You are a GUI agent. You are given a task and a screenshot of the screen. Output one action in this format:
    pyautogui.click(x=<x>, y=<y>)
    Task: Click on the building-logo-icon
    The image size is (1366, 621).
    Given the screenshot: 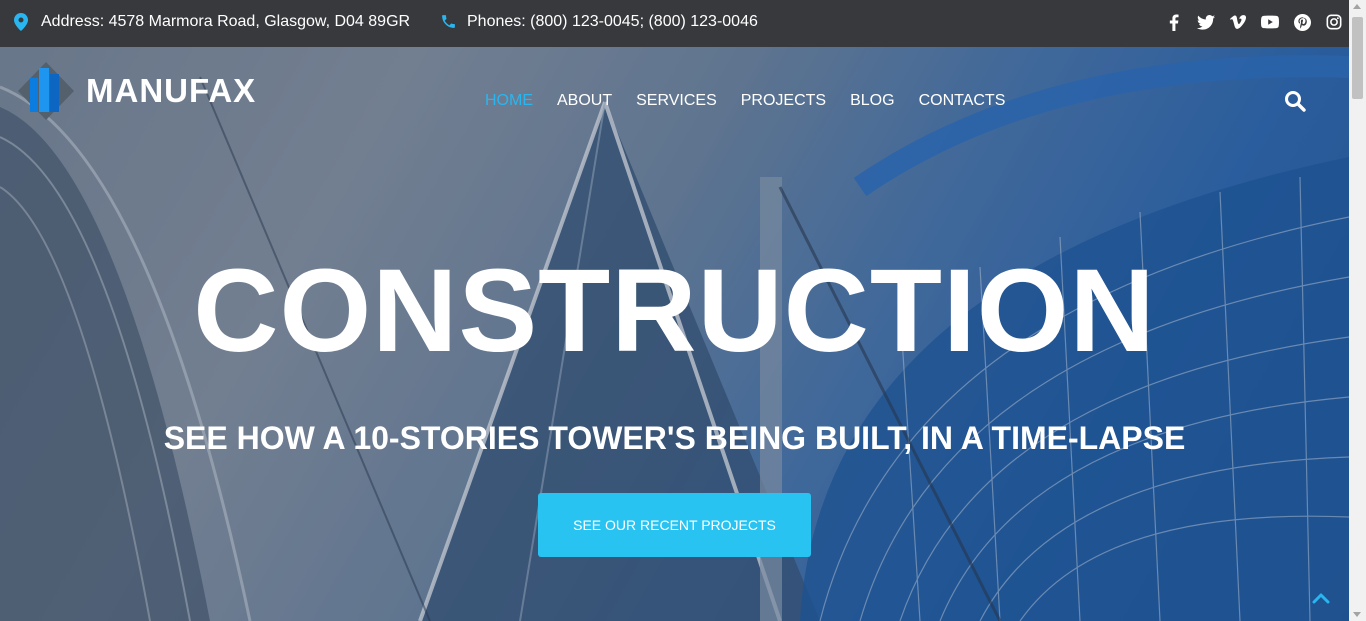 What is the action you would take?
    pyautogui.click(x=46, y=91)
    